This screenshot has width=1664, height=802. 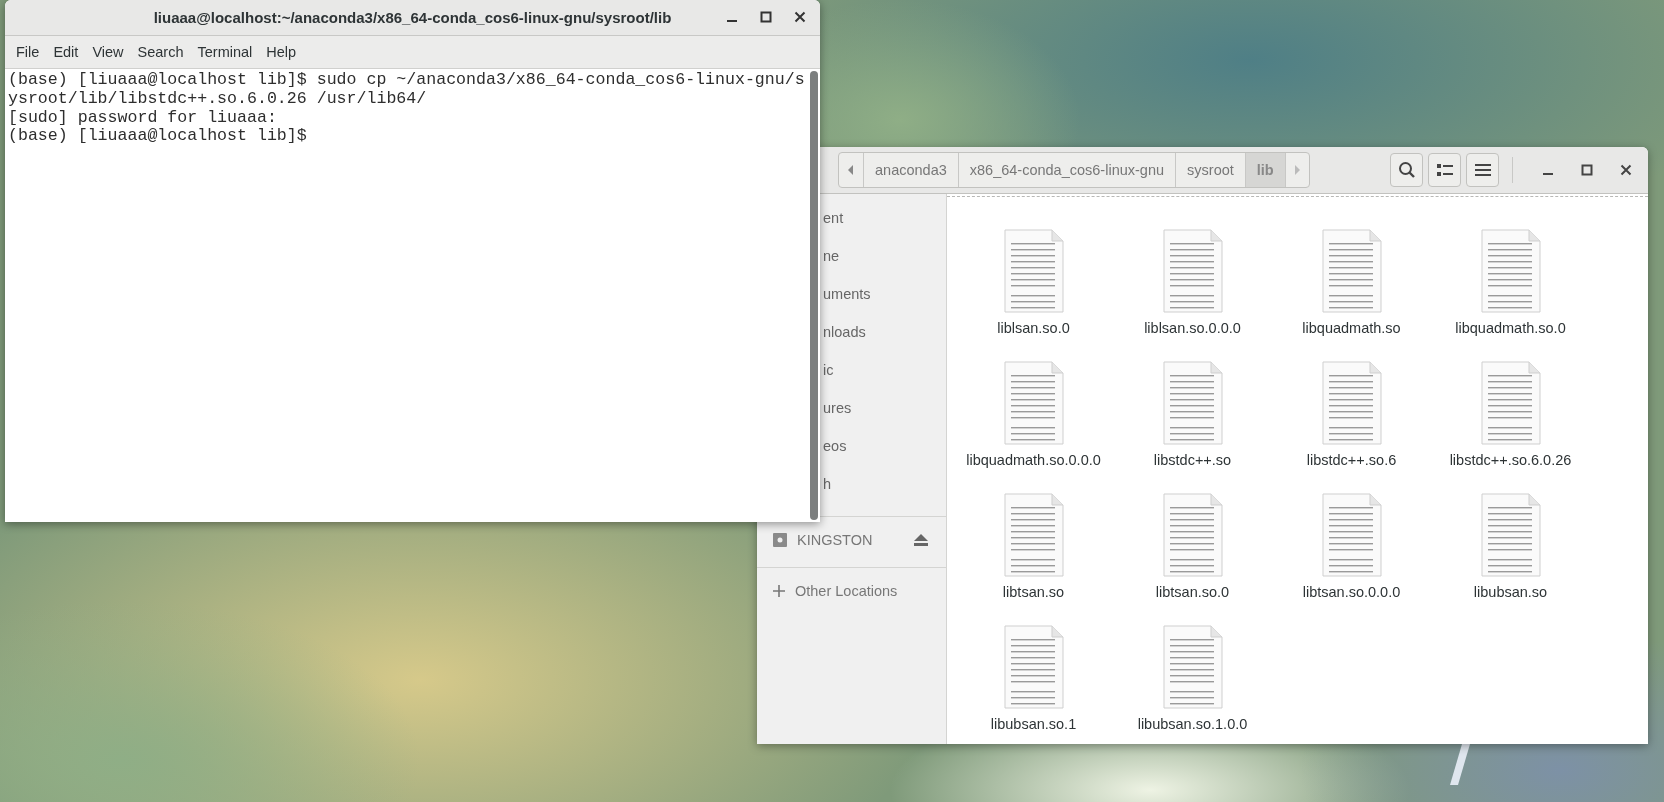 I want to click on file-name: libubsan.so.1.0.0, so click(x=1192, y=724).